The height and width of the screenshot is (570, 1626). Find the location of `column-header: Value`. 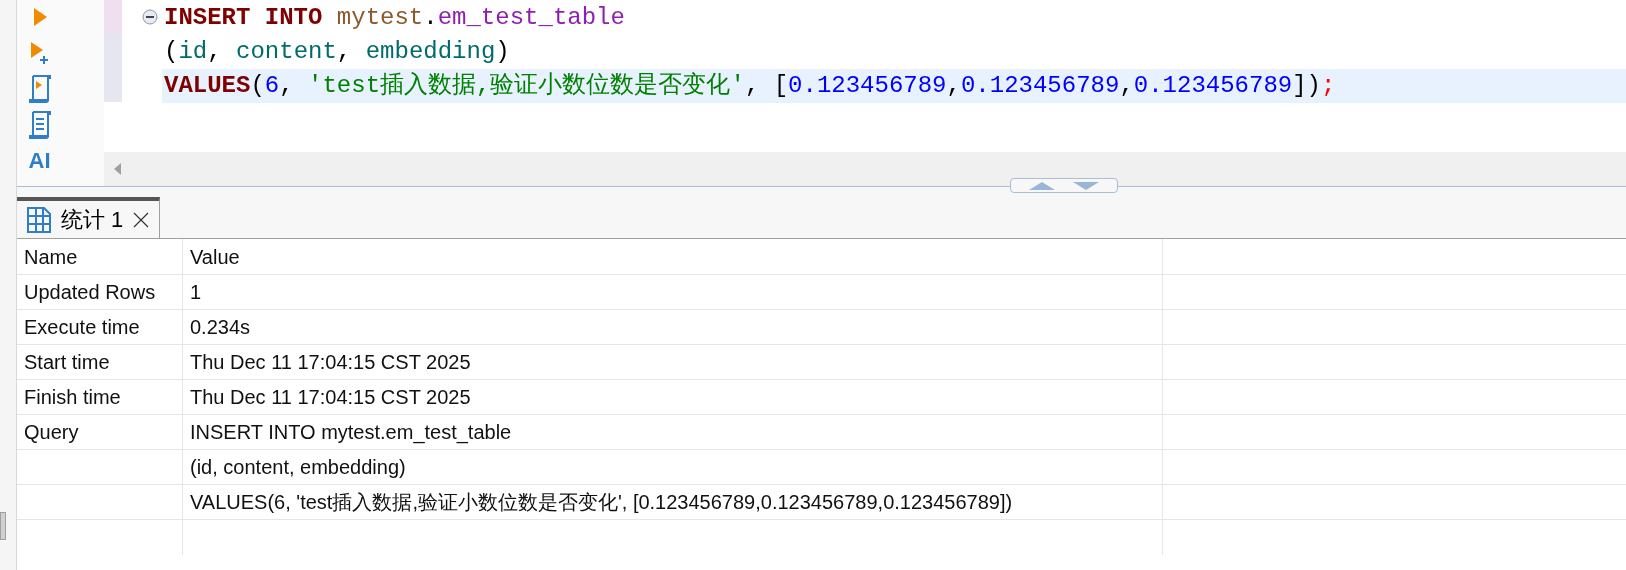

column-header: Value is located at coordinates (673, 256).